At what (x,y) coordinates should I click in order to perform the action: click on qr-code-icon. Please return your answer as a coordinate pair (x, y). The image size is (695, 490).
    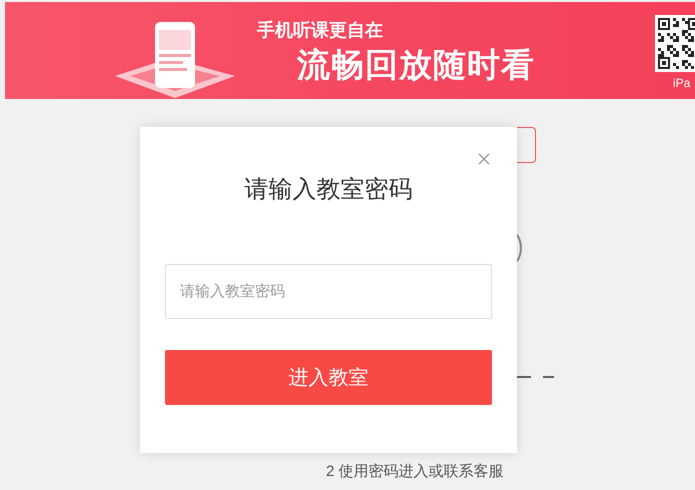
    Looking at the image, I should click on (675, 43).